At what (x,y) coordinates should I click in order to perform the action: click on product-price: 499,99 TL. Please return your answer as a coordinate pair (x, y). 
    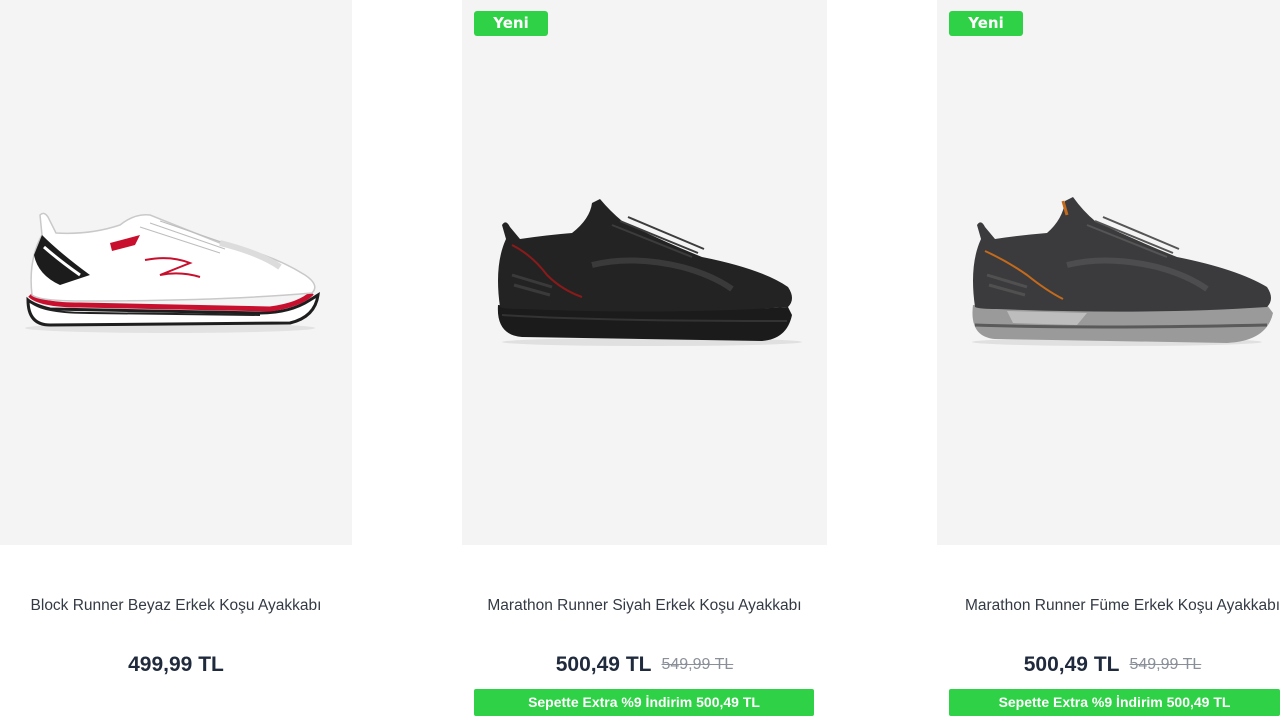
    Looking at the image, I should click on (176, 664).